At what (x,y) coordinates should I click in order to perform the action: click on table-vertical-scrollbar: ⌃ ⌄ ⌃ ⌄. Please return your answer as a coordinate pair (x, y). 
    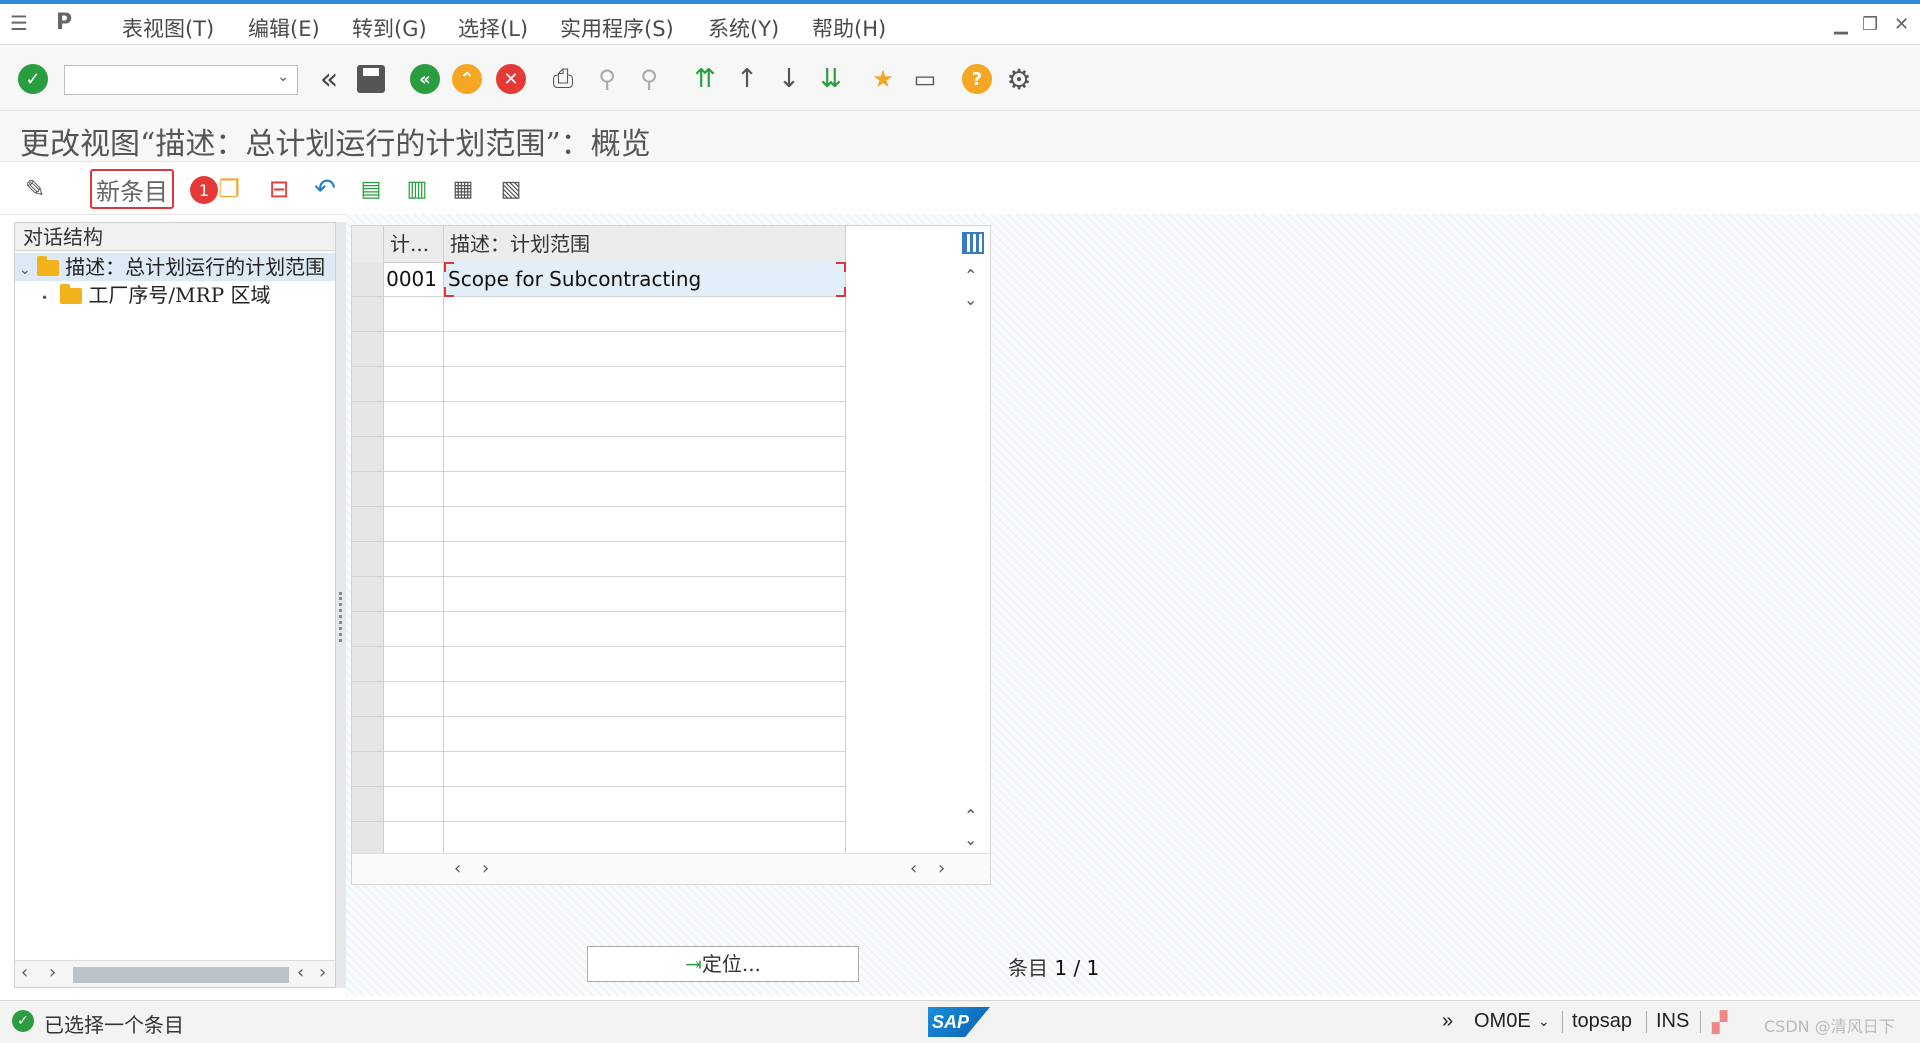
    Looking at the image, I should click on (973, 554).